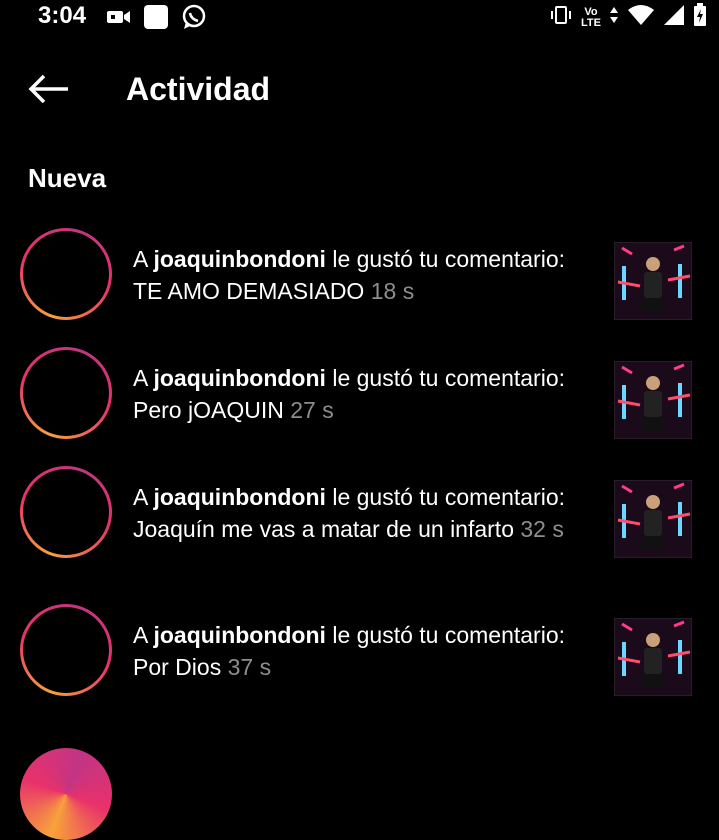 The image size is (719, 840). I want to click on arrow-left-icon, so click(49, 91).